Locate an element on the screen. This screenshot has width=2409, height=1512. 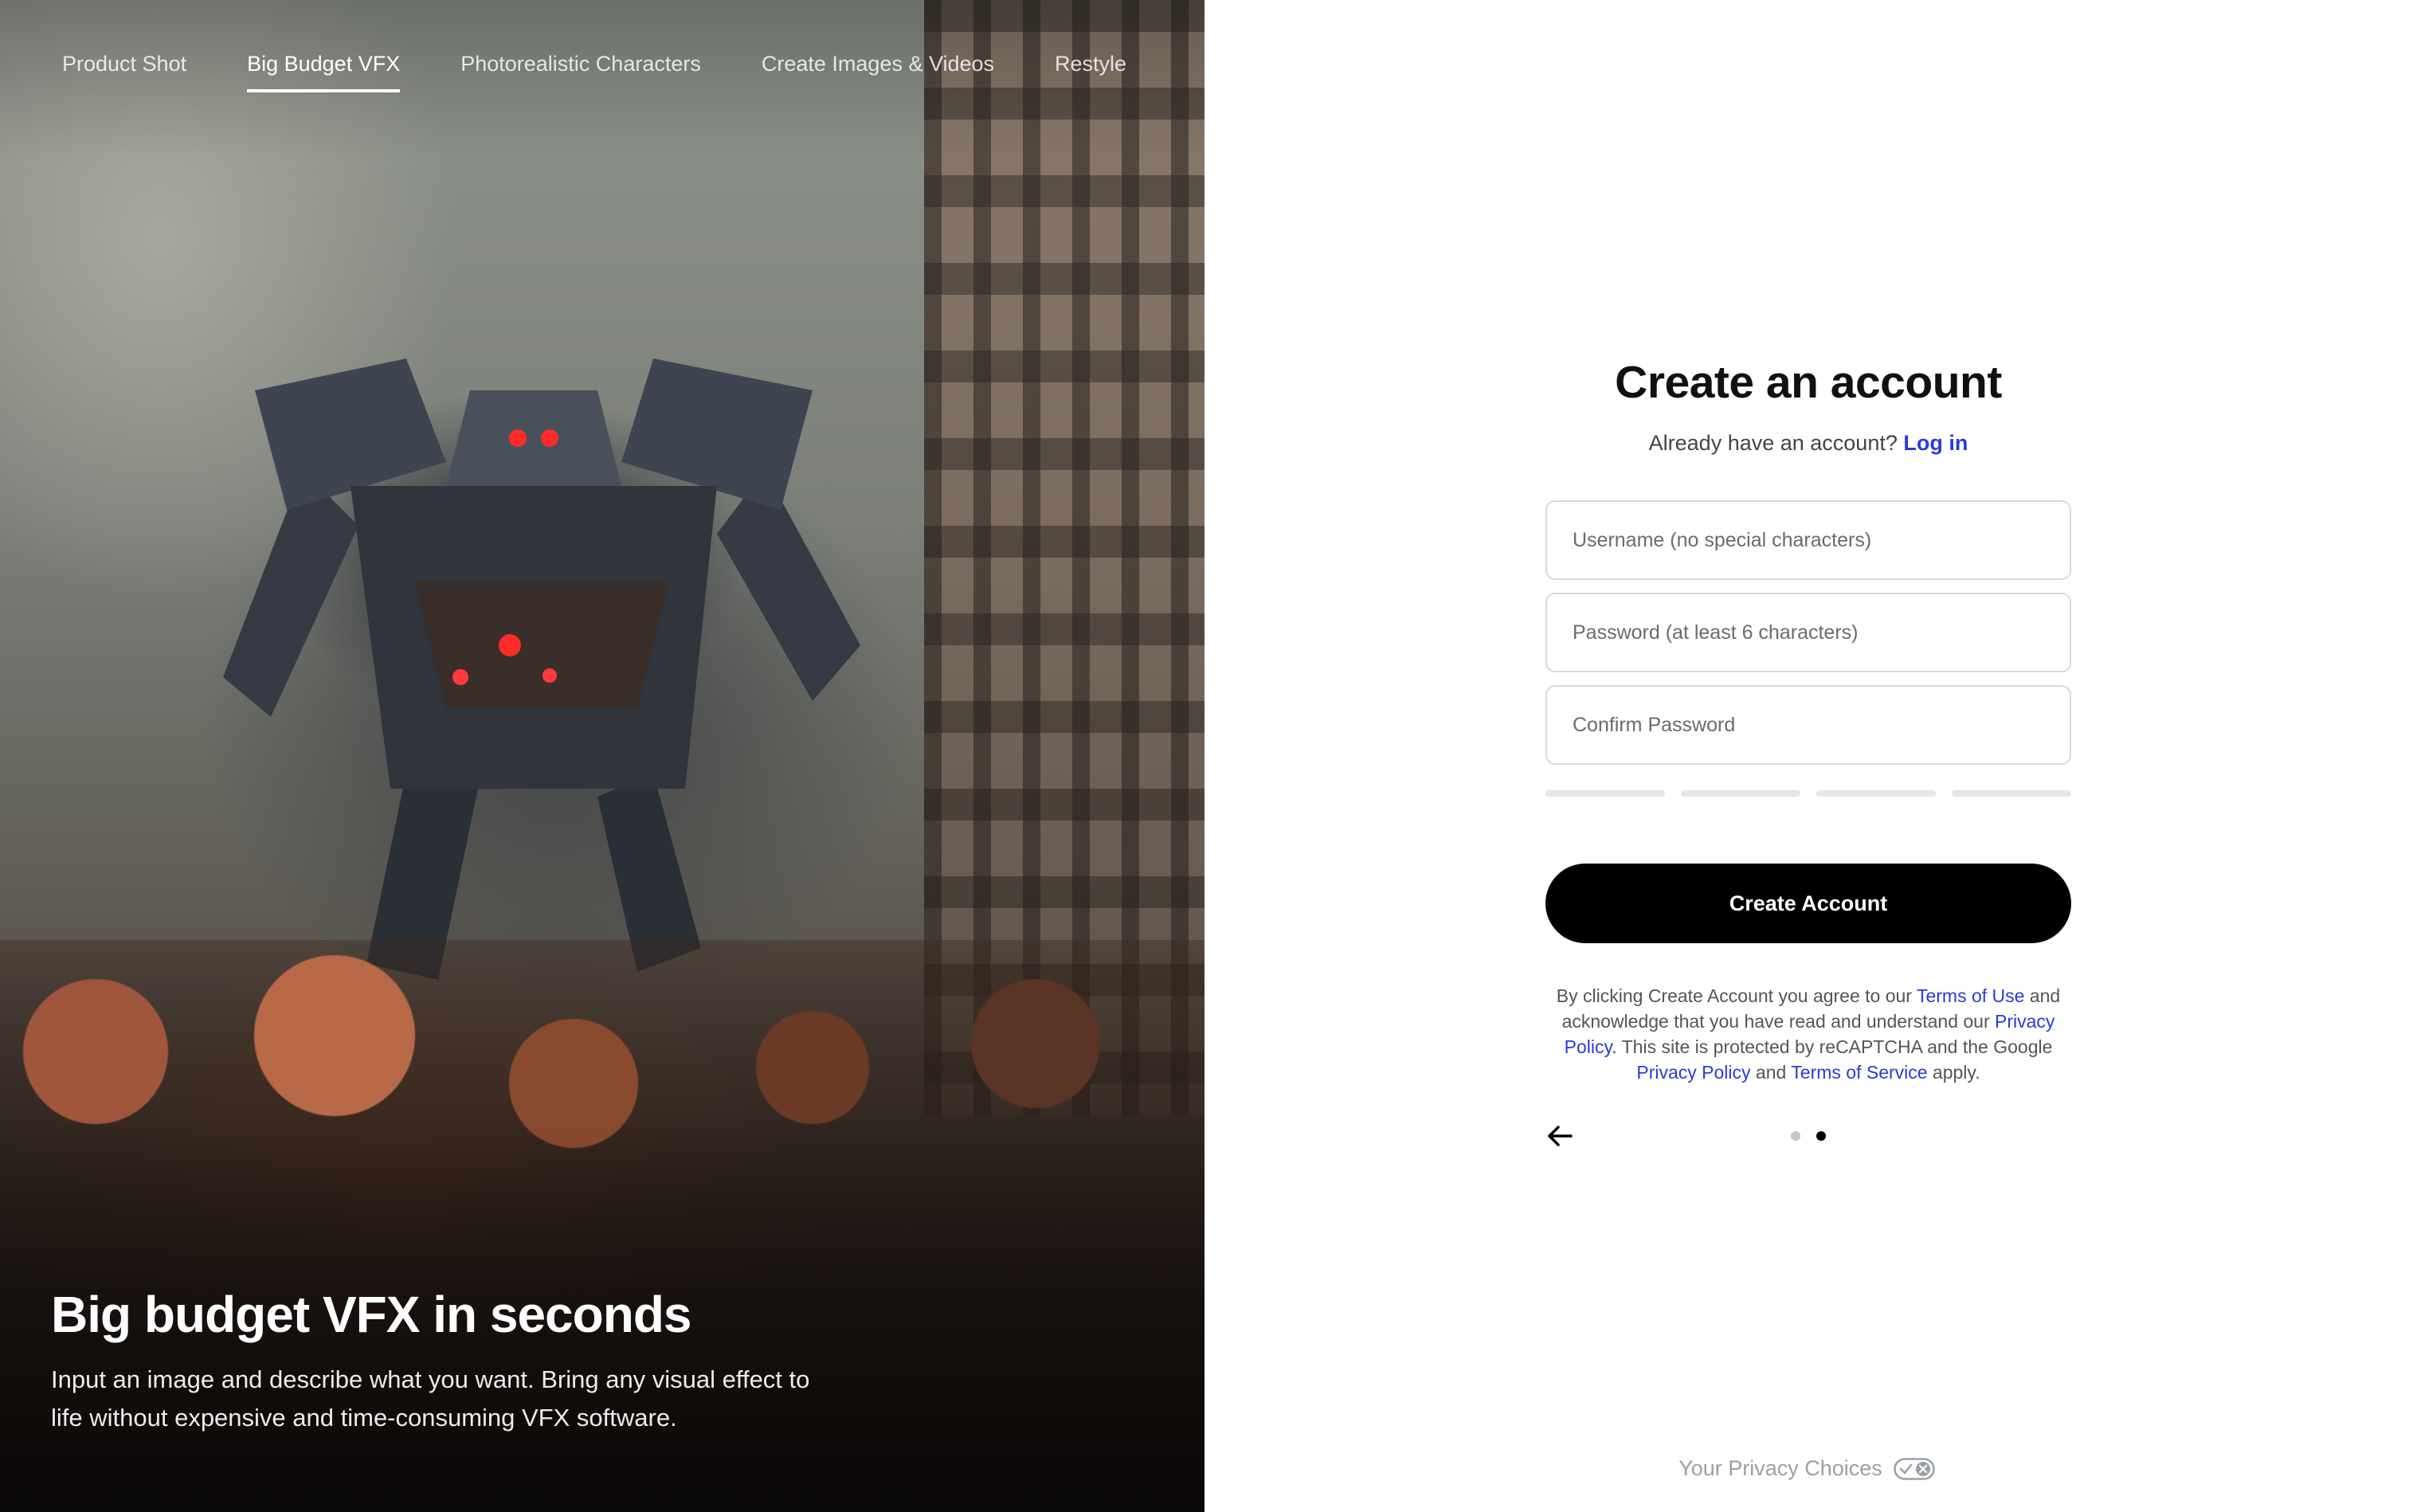
legal-text-part4: and is located at coordinates (1771, 1072).